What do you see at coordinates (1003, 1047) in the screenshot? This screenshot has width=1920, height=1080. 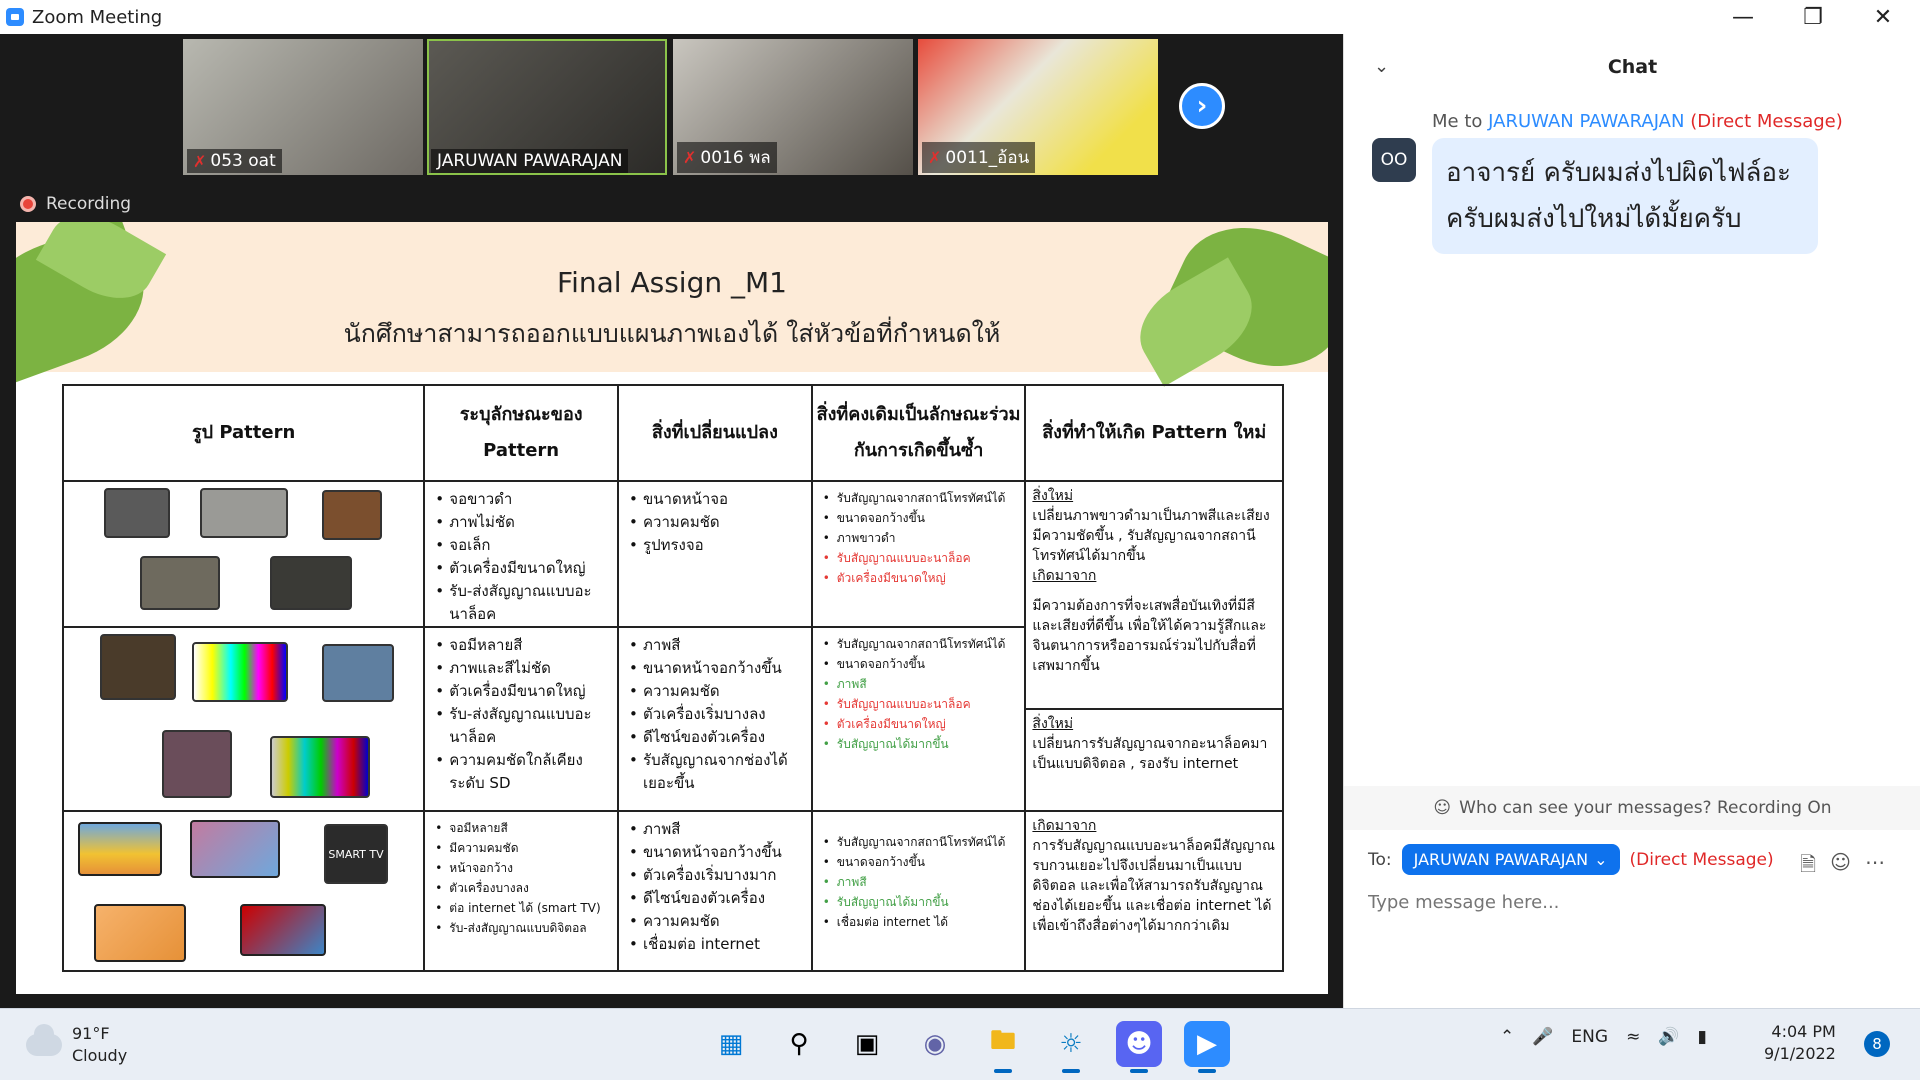 I see `file-explorer-icon: 🖿` at bounding box center [1003, 1047].